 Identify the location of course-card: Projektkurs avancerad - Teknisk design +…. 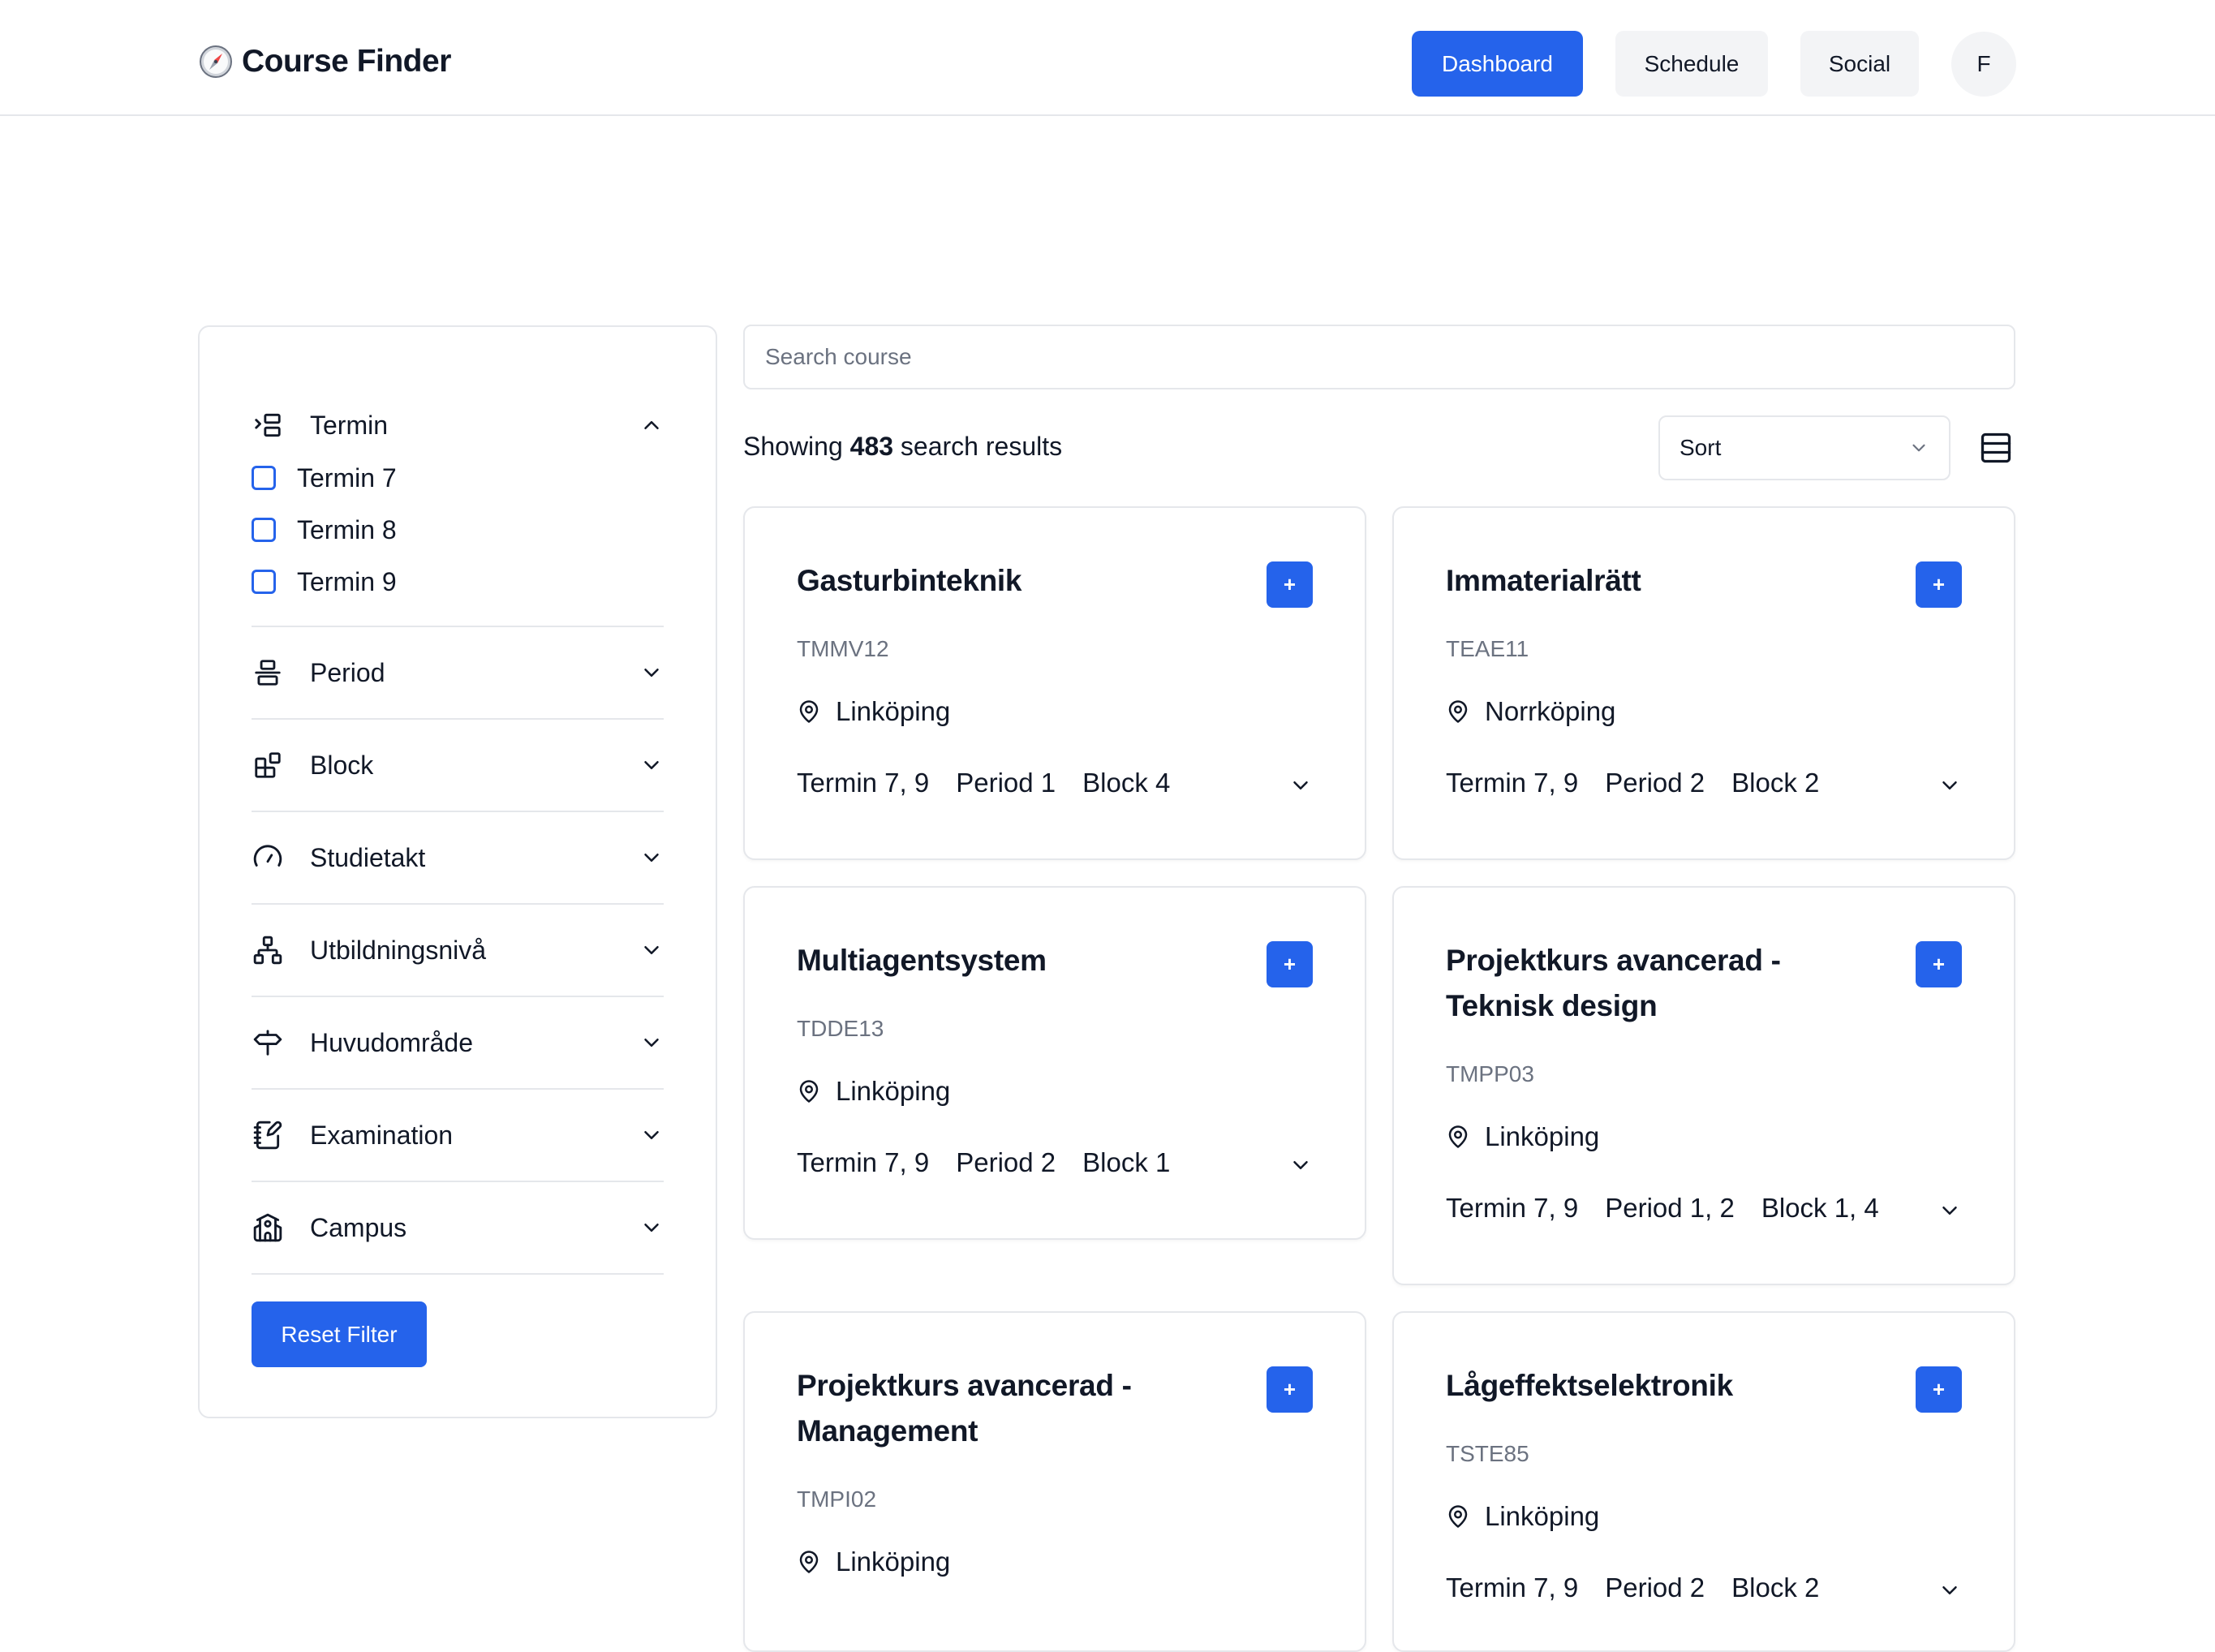
(1704, 1085).